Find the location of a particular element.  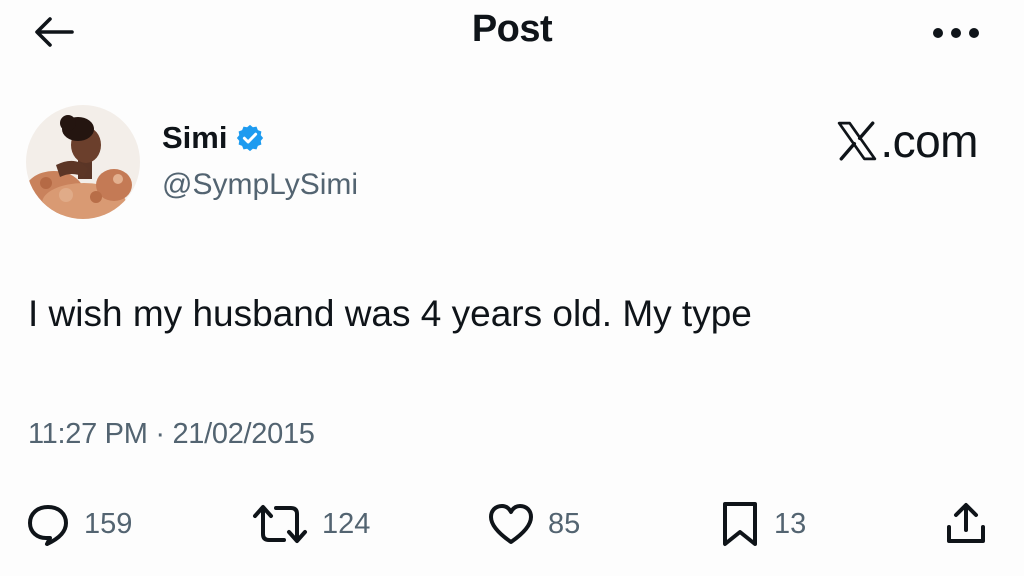

reply-button: 159 is located at coordinates (79, 524).